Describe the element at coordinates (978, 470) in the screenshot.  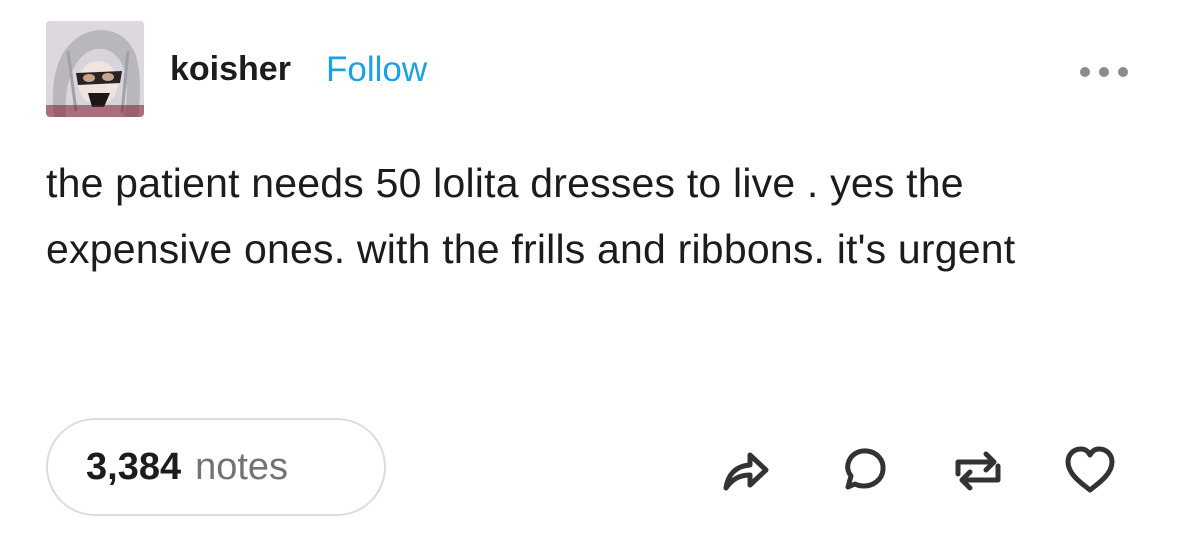
I see `reblog-icon` at that location.